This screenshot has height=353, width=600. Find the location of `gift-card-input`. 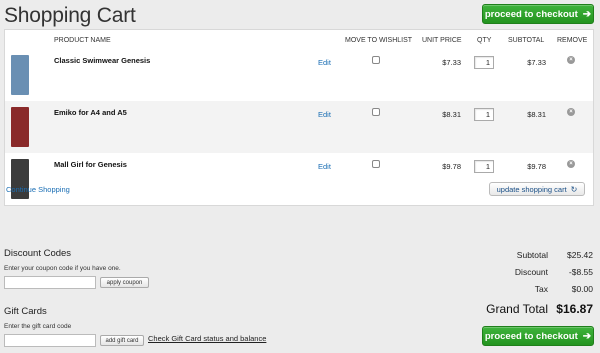

gift-card-input is located at coordinates (50, 340).